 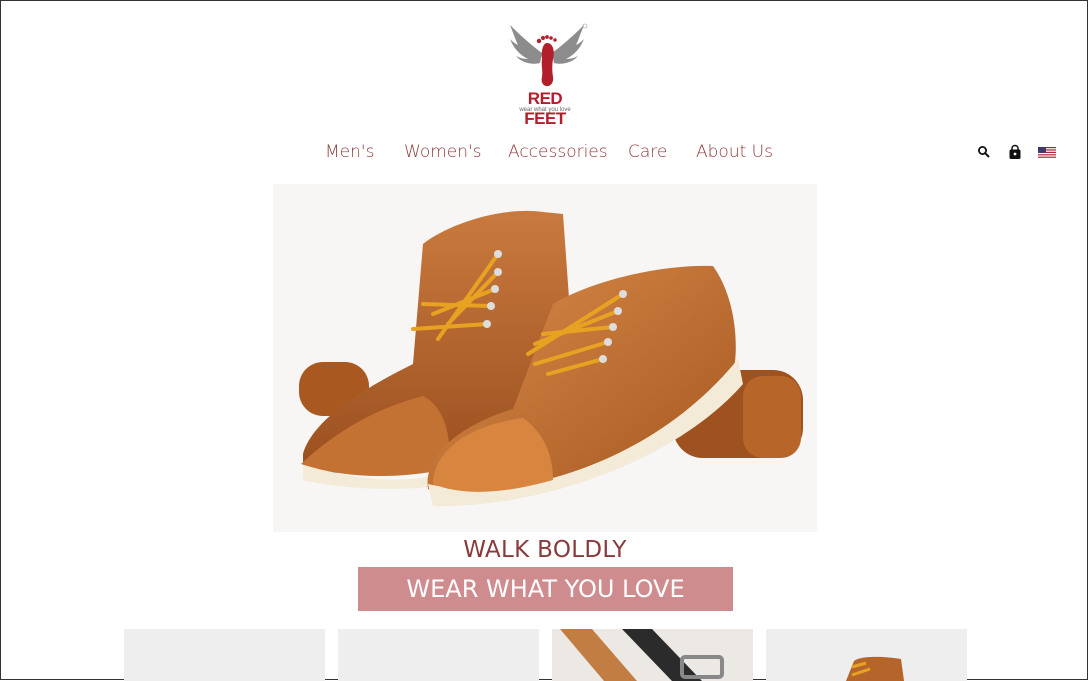 I want to click on nav-item-accessories: Accessories, so click(x=558, y=152).